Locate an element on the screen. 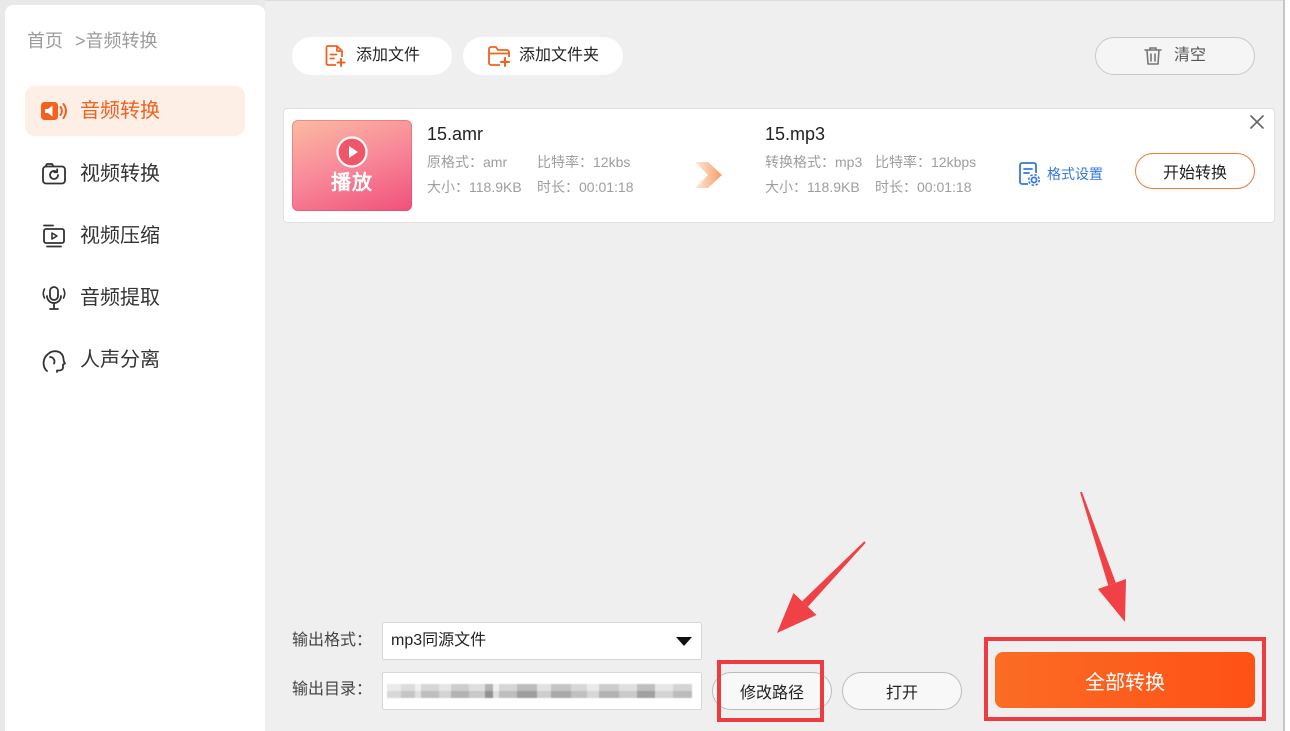 The image size is (1290, 731). breadcrumb: 首页 >音频转换 is located at coordinates (92, 41).